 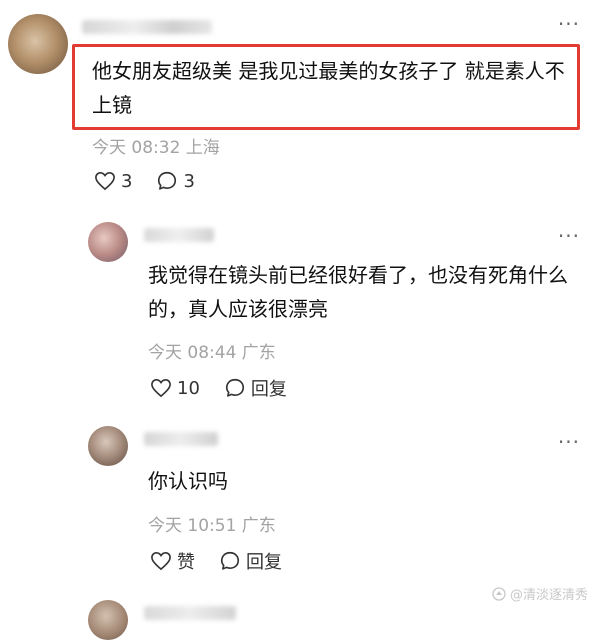 What do you see at coordinates (499, 593) in the screenshot?
I see `watermark-logo-icon` at bounding box center [499, 593].